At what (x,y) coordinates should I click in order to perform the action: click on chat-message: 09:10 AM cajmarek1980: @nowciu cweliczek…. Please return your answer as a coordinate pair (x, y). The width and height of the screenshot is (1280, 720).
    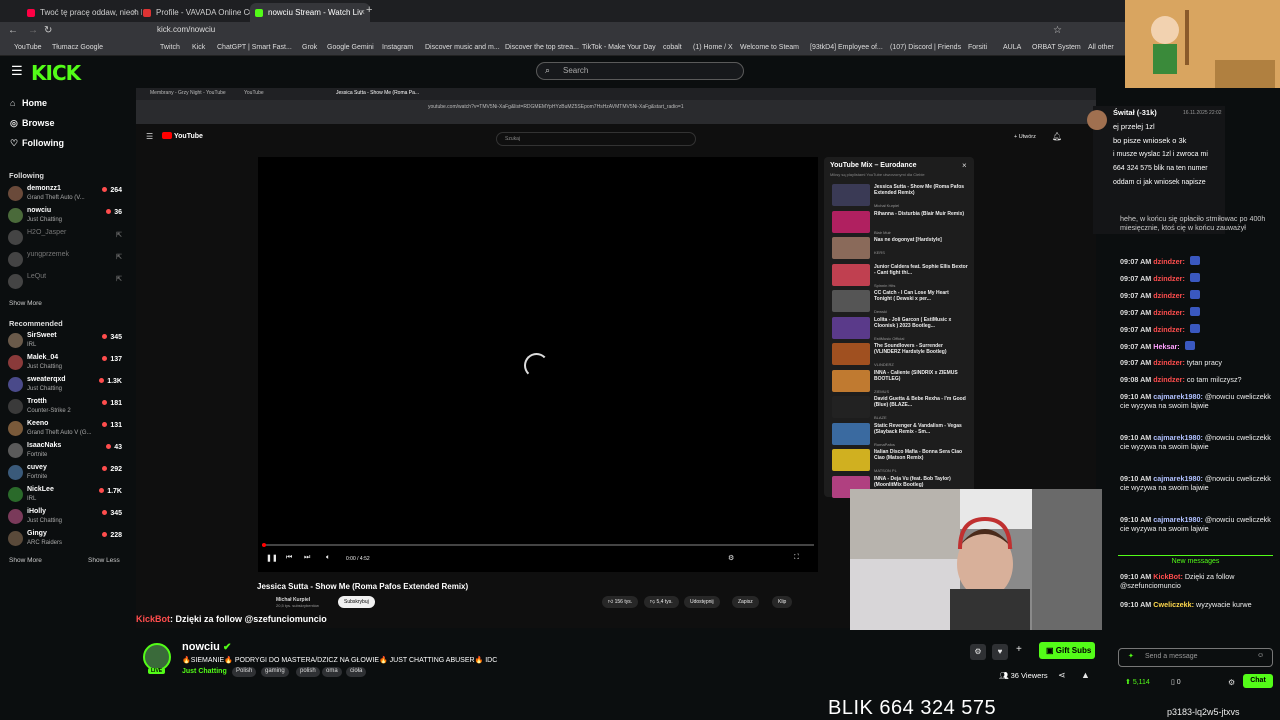
    Looking at the image, I should click on (1197, 401).